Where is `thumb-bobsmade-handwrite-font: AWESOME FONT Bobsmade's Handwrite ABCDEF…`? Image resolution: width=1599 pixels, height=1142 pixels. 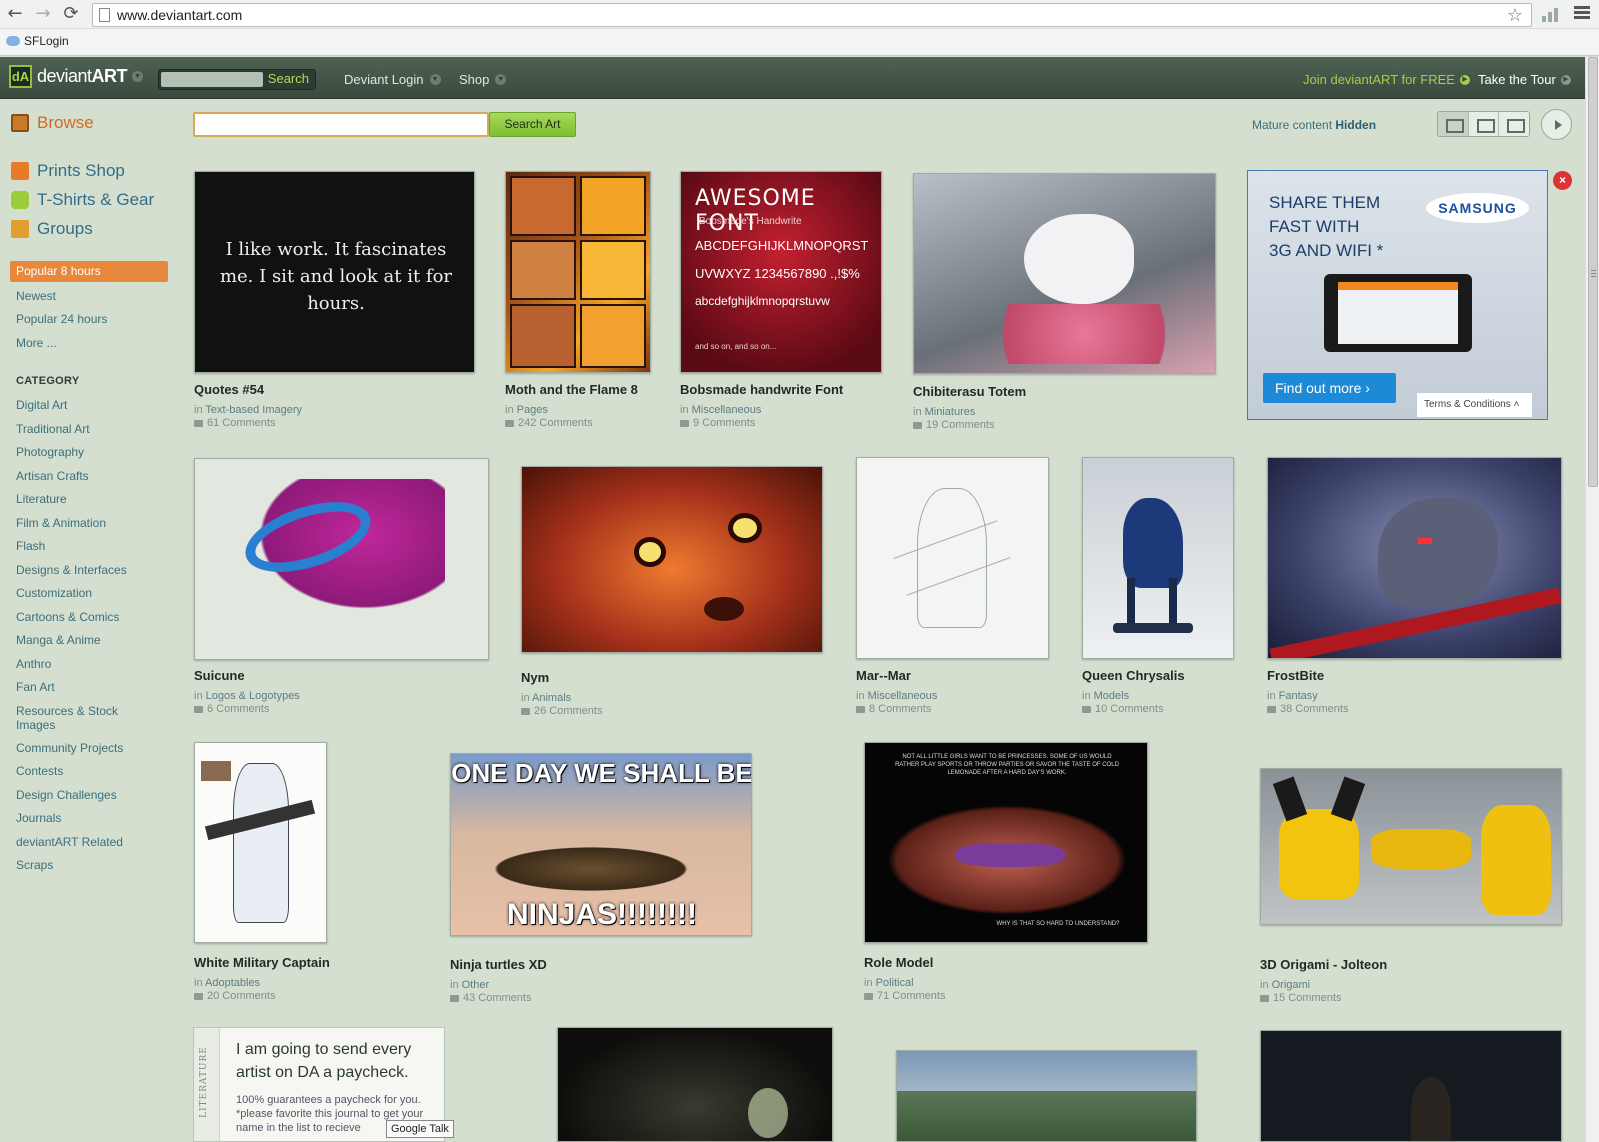
thumb-bobsmade-handwrite-font: AWESOME FONT Bobsmade's Handwrite ABCDEF… is located at coordinates (781, 272).